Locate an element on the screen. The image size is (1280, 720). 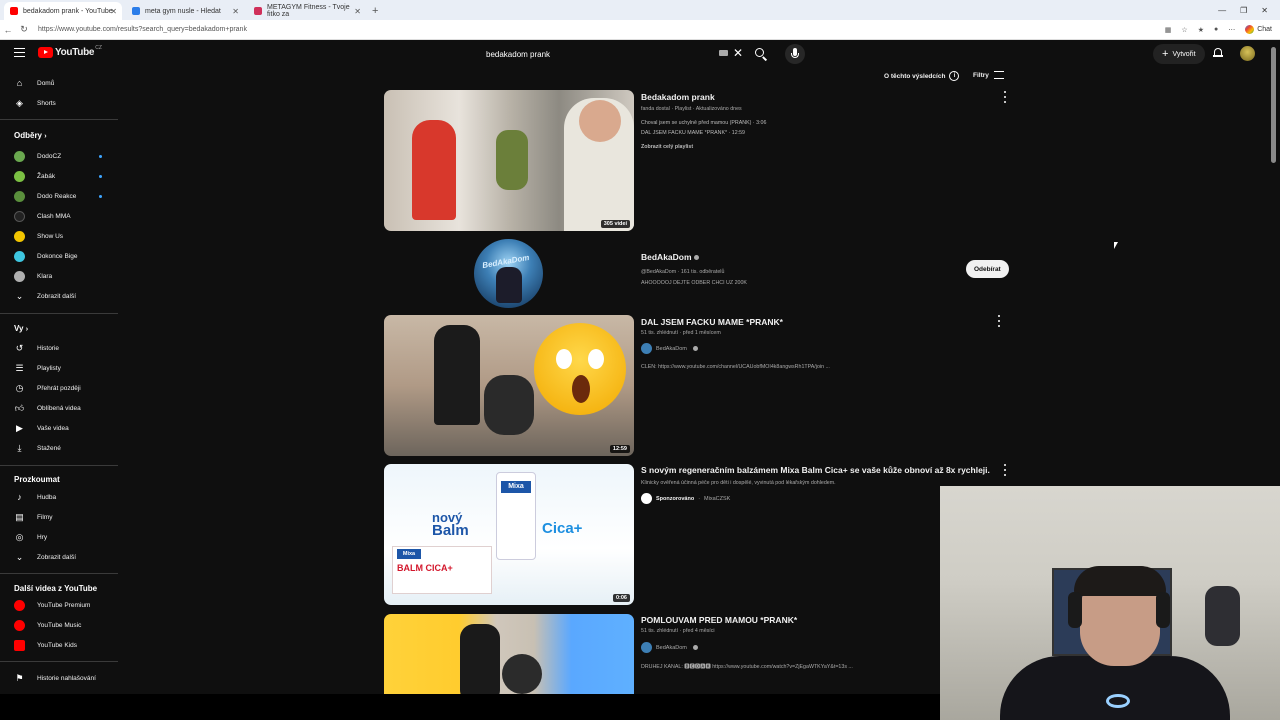
history-icon: ↺ is located at coordinates (19, 347).